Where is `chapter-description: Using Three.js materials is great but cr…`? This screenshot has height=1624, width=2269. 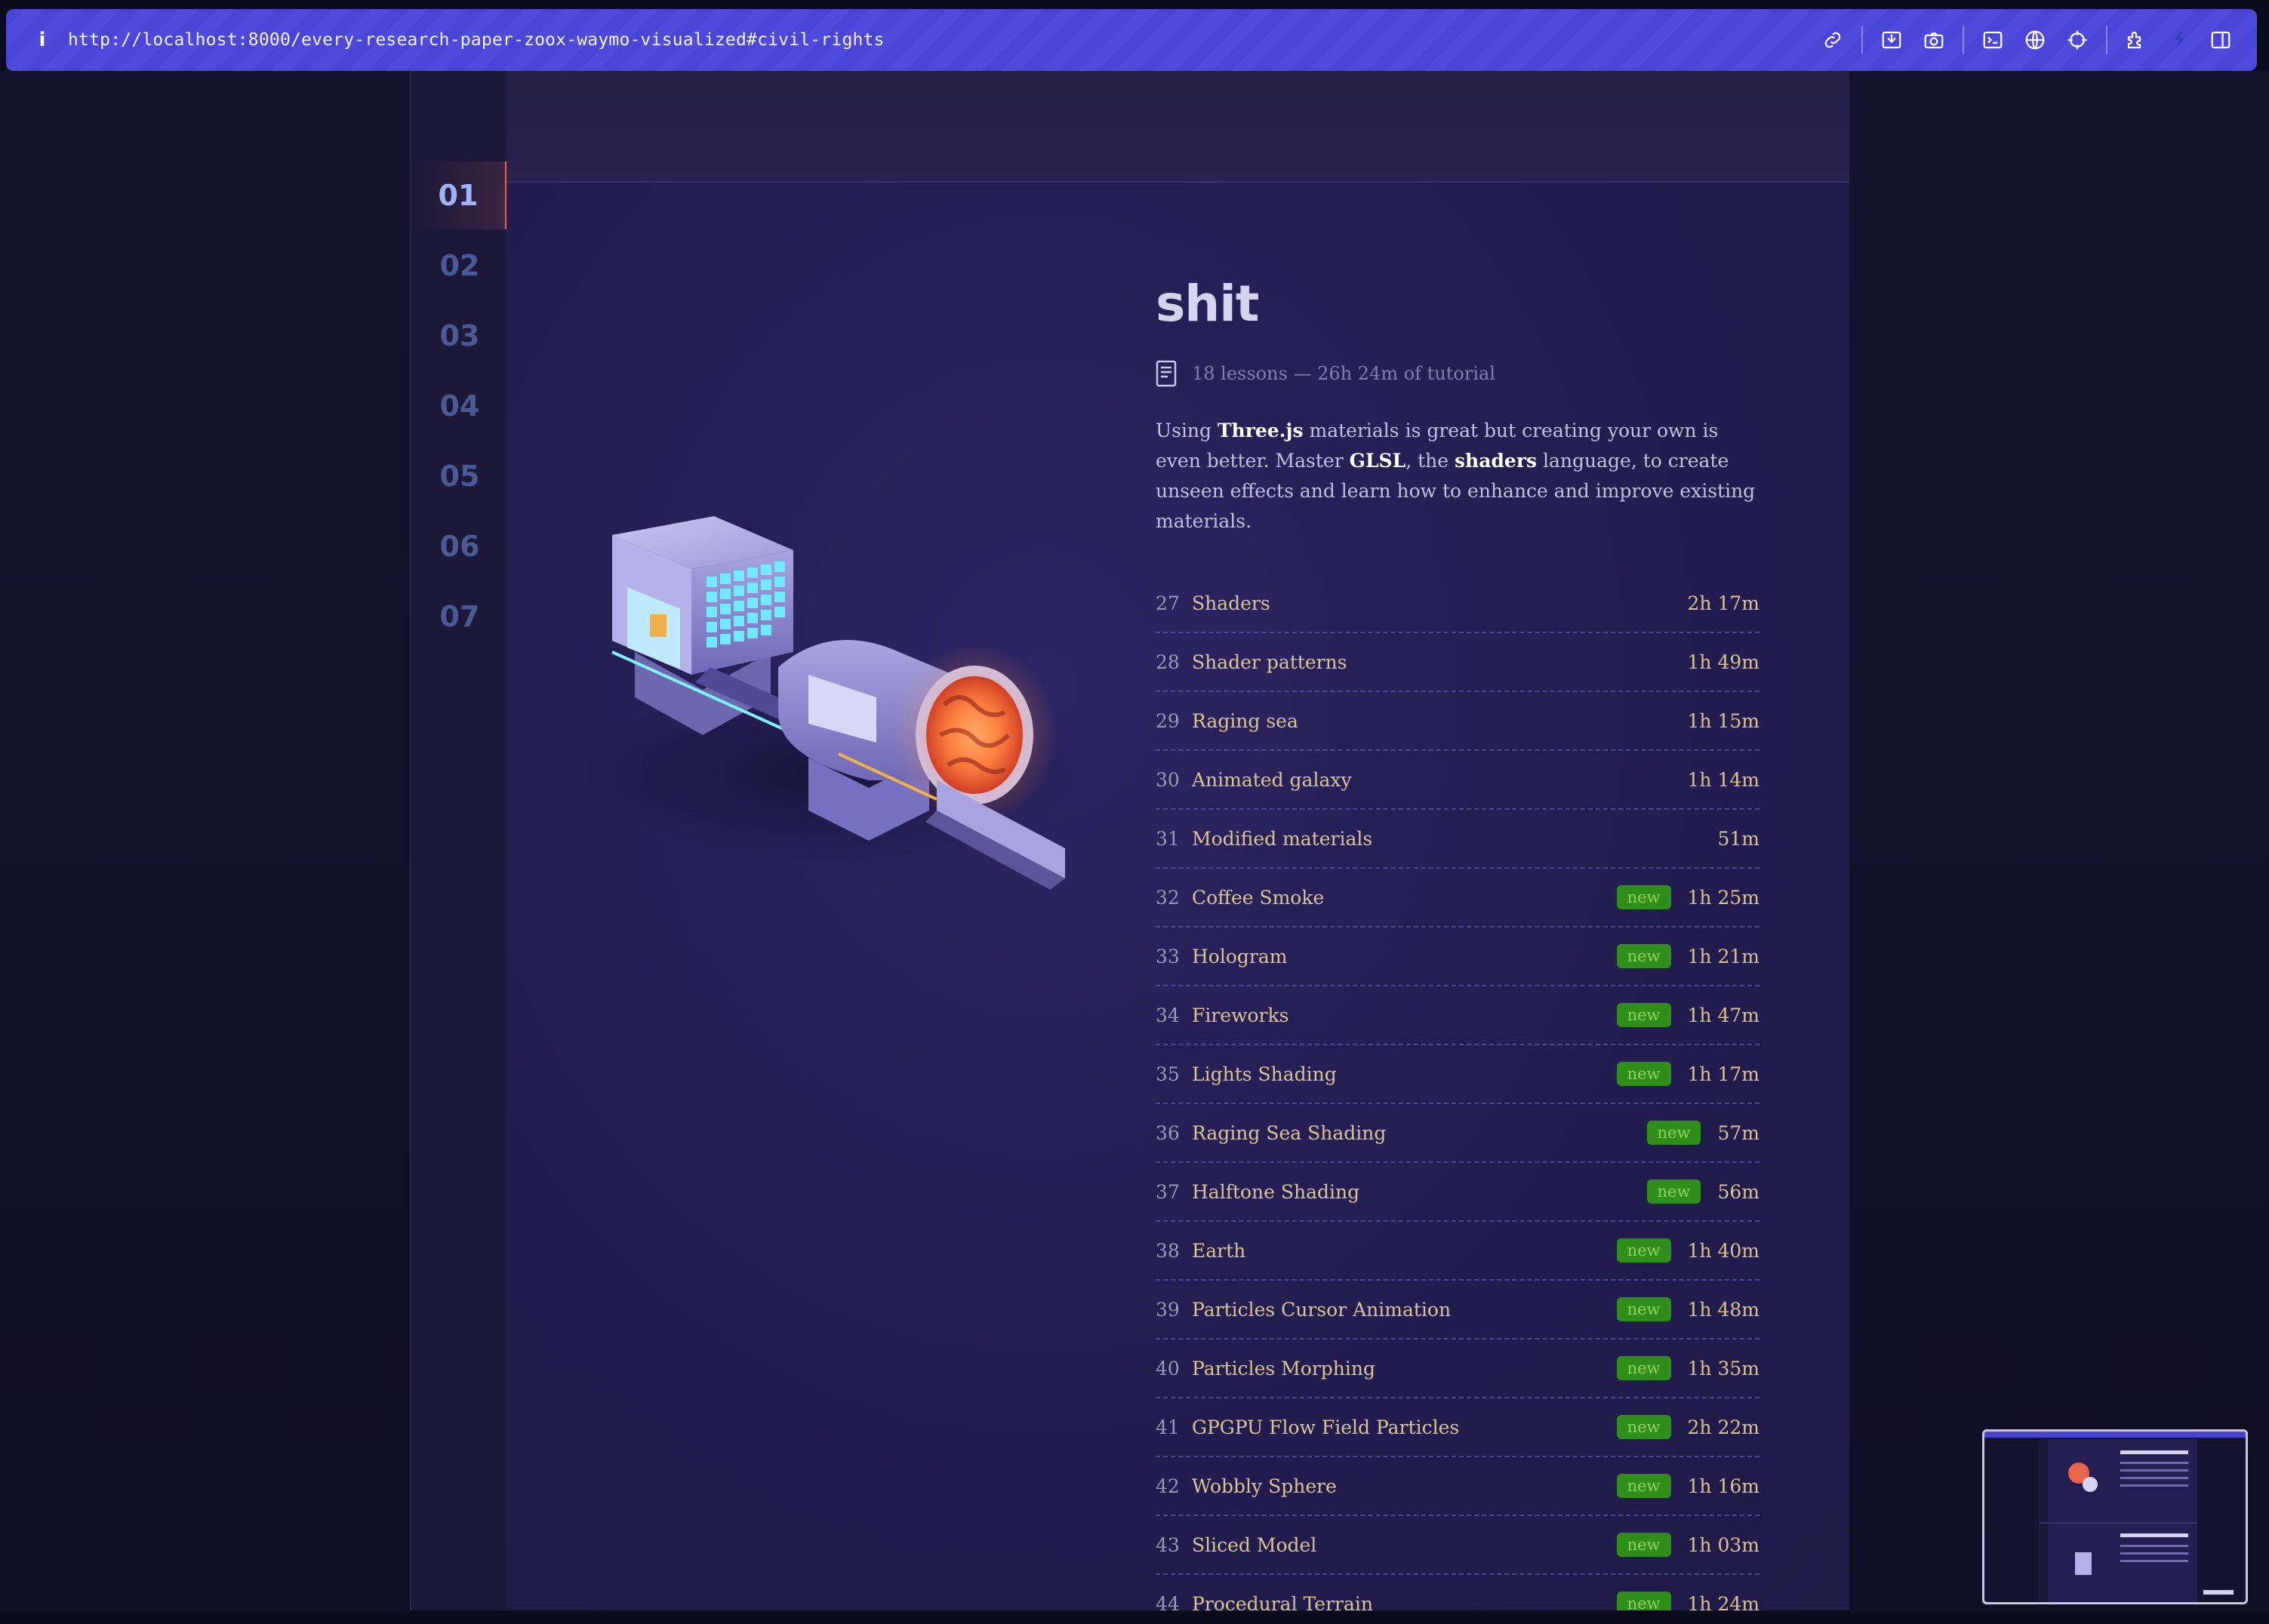
chapter-description: Using Three.js materials is great but cr… is located at coordinates (1456, 476).